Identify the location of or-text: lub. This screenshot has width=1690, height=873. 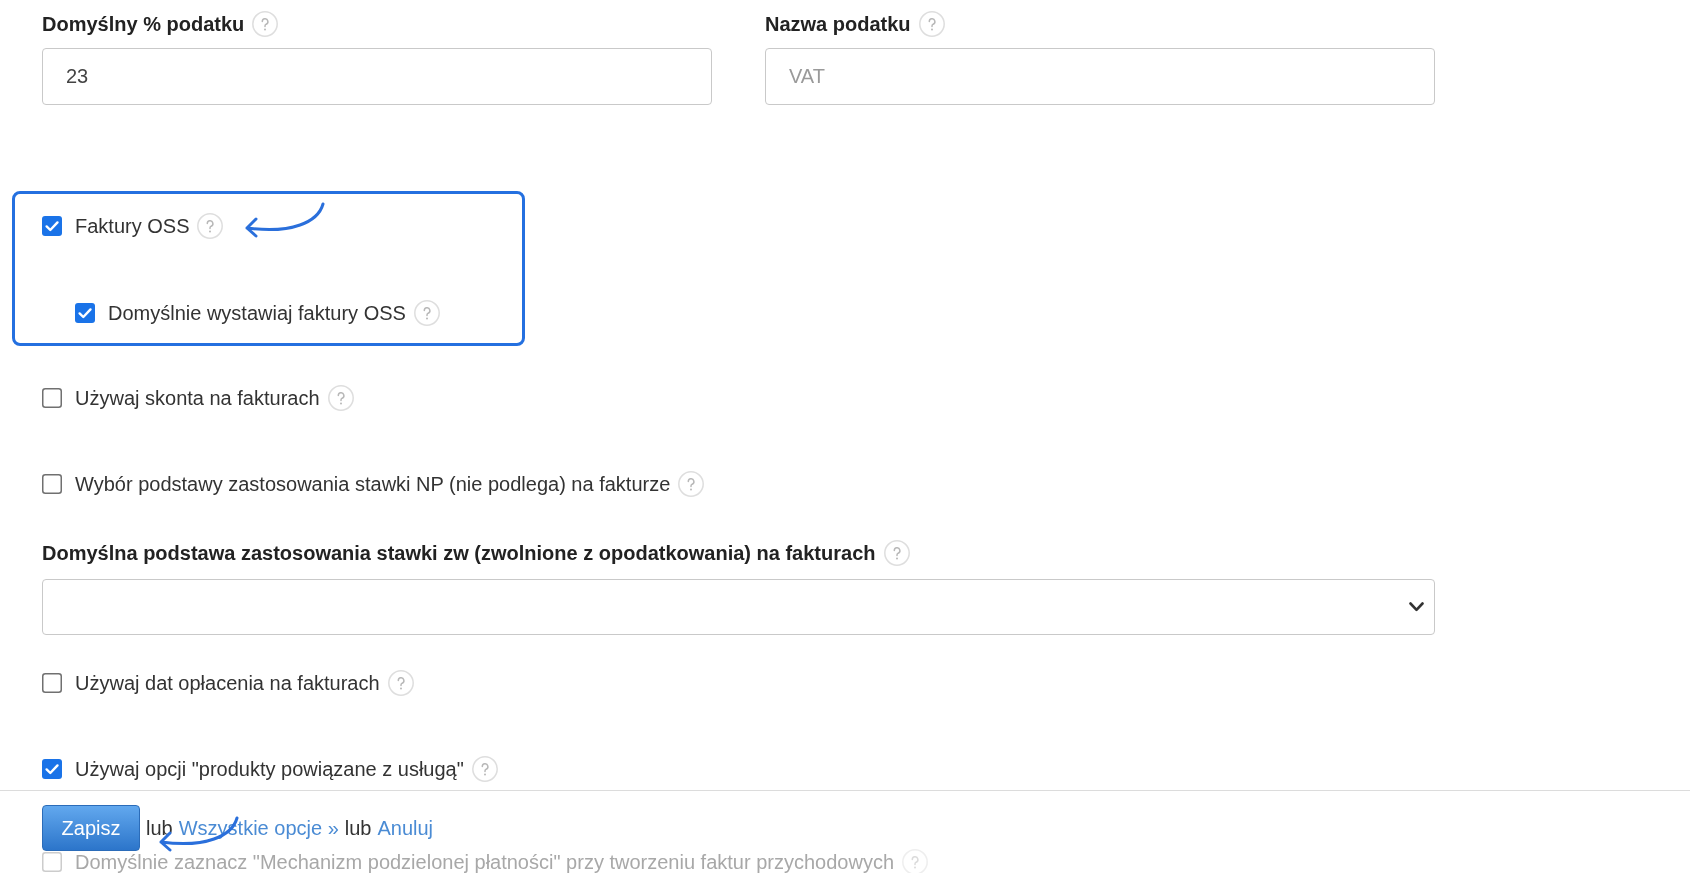
(358, 828).